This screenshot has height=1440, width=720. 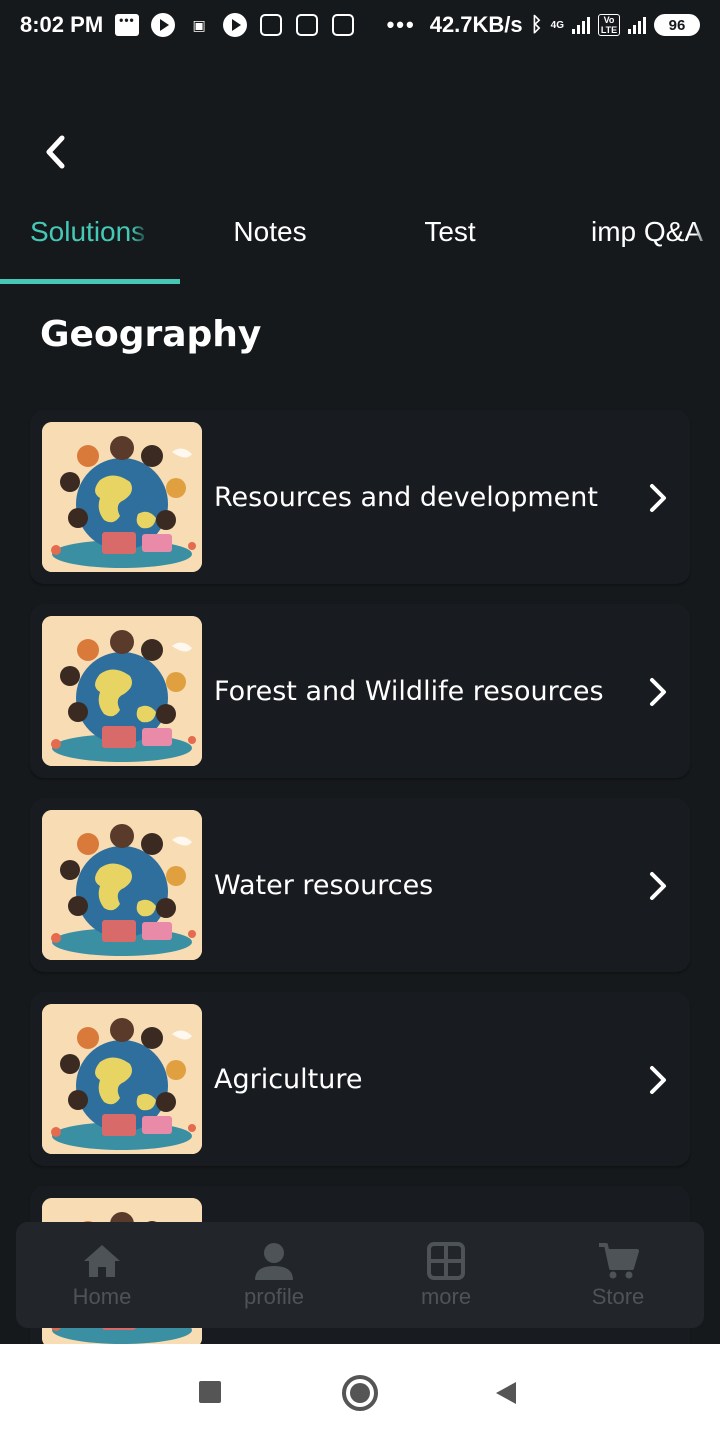 What do you see at coordinates (406, 497) in the screenshot?
I see `chapter-title: Resources and development` at bounding box center [406, 497].